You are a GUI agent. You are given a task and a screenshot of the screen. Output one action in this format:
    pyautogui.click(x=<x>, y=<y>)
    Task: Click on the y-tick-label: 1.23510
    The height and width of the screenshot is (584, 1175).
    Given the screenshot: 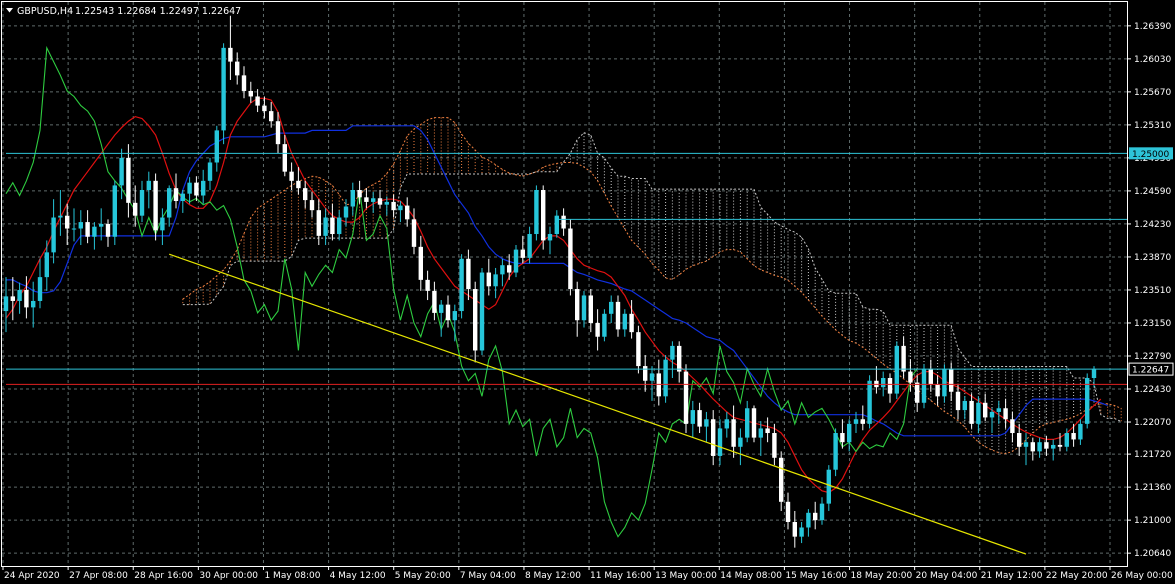 What is the action you would take?
    pyautogui.click(x=1152, y=291)
    